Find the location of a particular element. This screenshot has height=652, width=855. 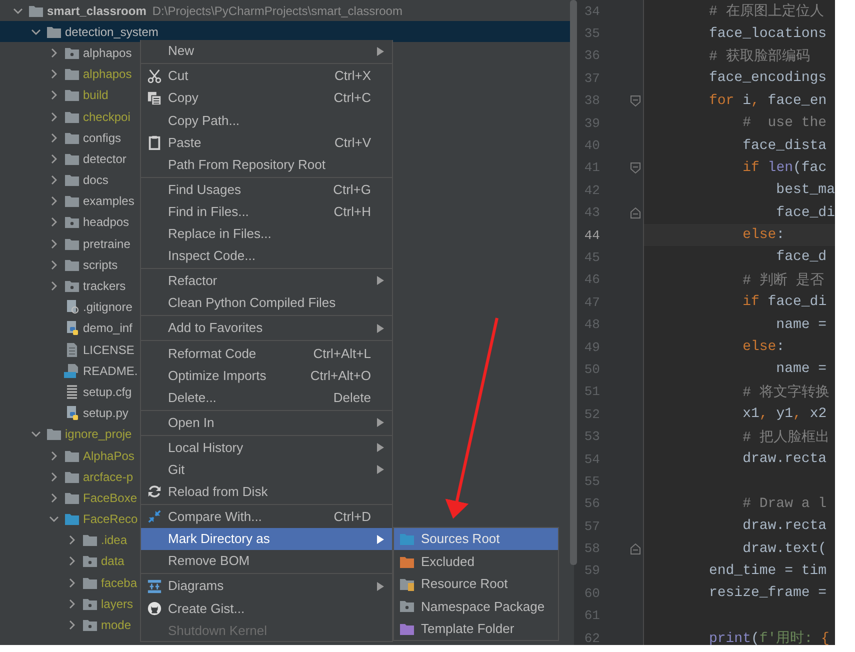

tree-item: trackers is located at coordinates (63, 286).